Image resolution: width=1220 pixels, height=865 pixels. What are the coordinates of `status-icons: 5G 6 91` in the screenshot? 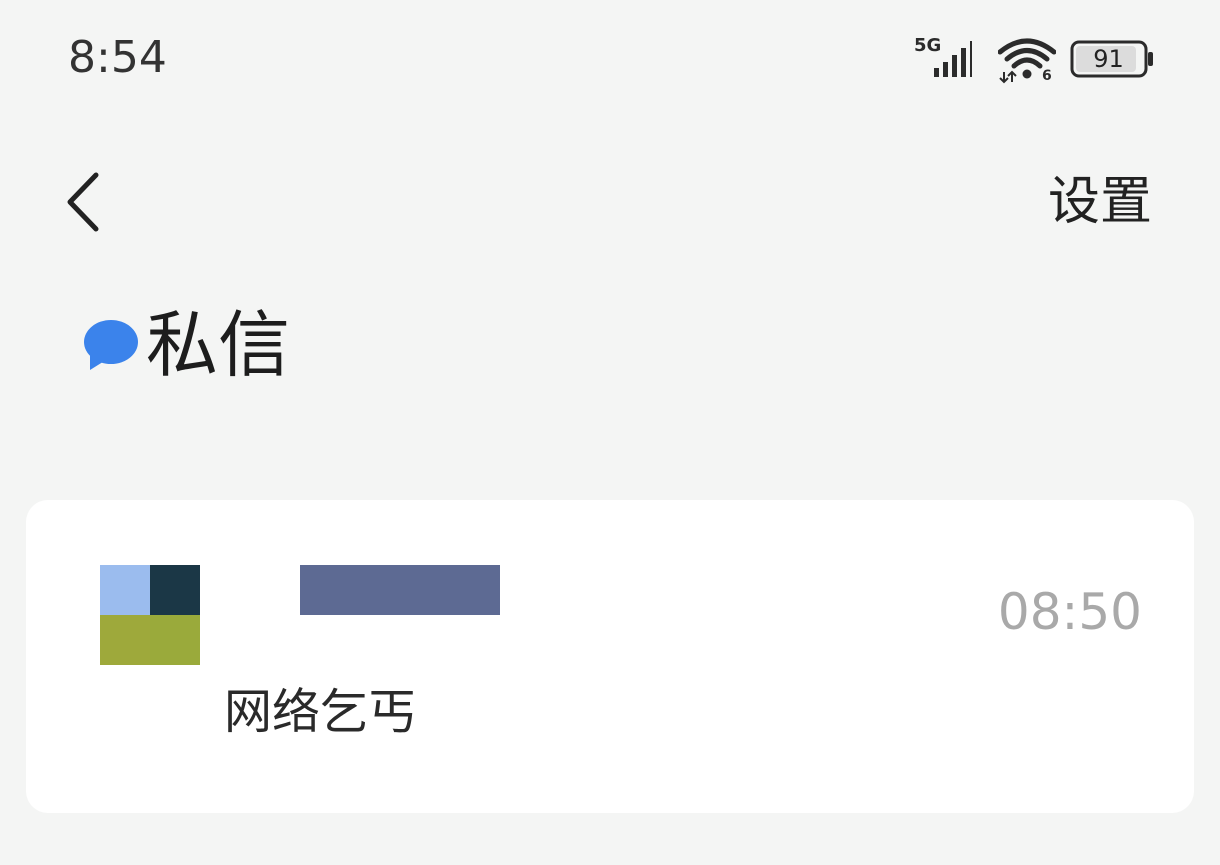 It's located at (1034, 58).